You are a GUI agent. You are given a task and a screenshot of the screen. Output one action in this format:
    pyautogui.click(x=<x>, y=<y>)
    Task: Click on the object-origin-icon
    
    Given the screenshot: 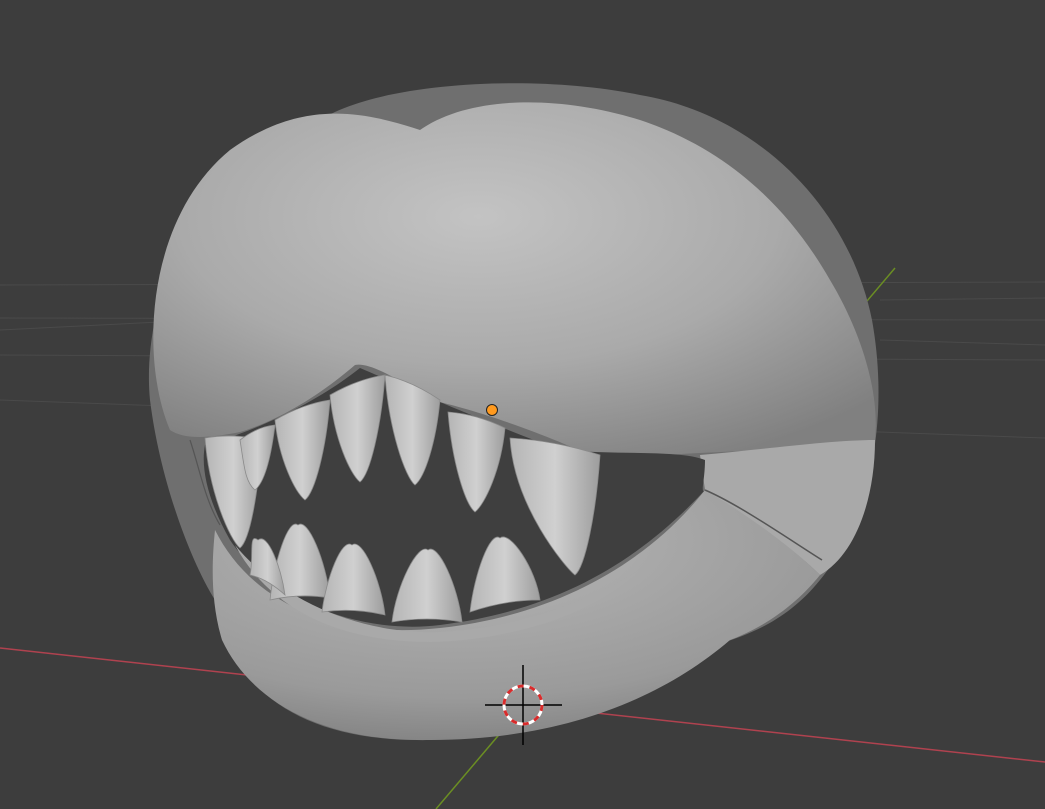 What is the action you would take?
    pyautogui.click(x=492, y=410)
    